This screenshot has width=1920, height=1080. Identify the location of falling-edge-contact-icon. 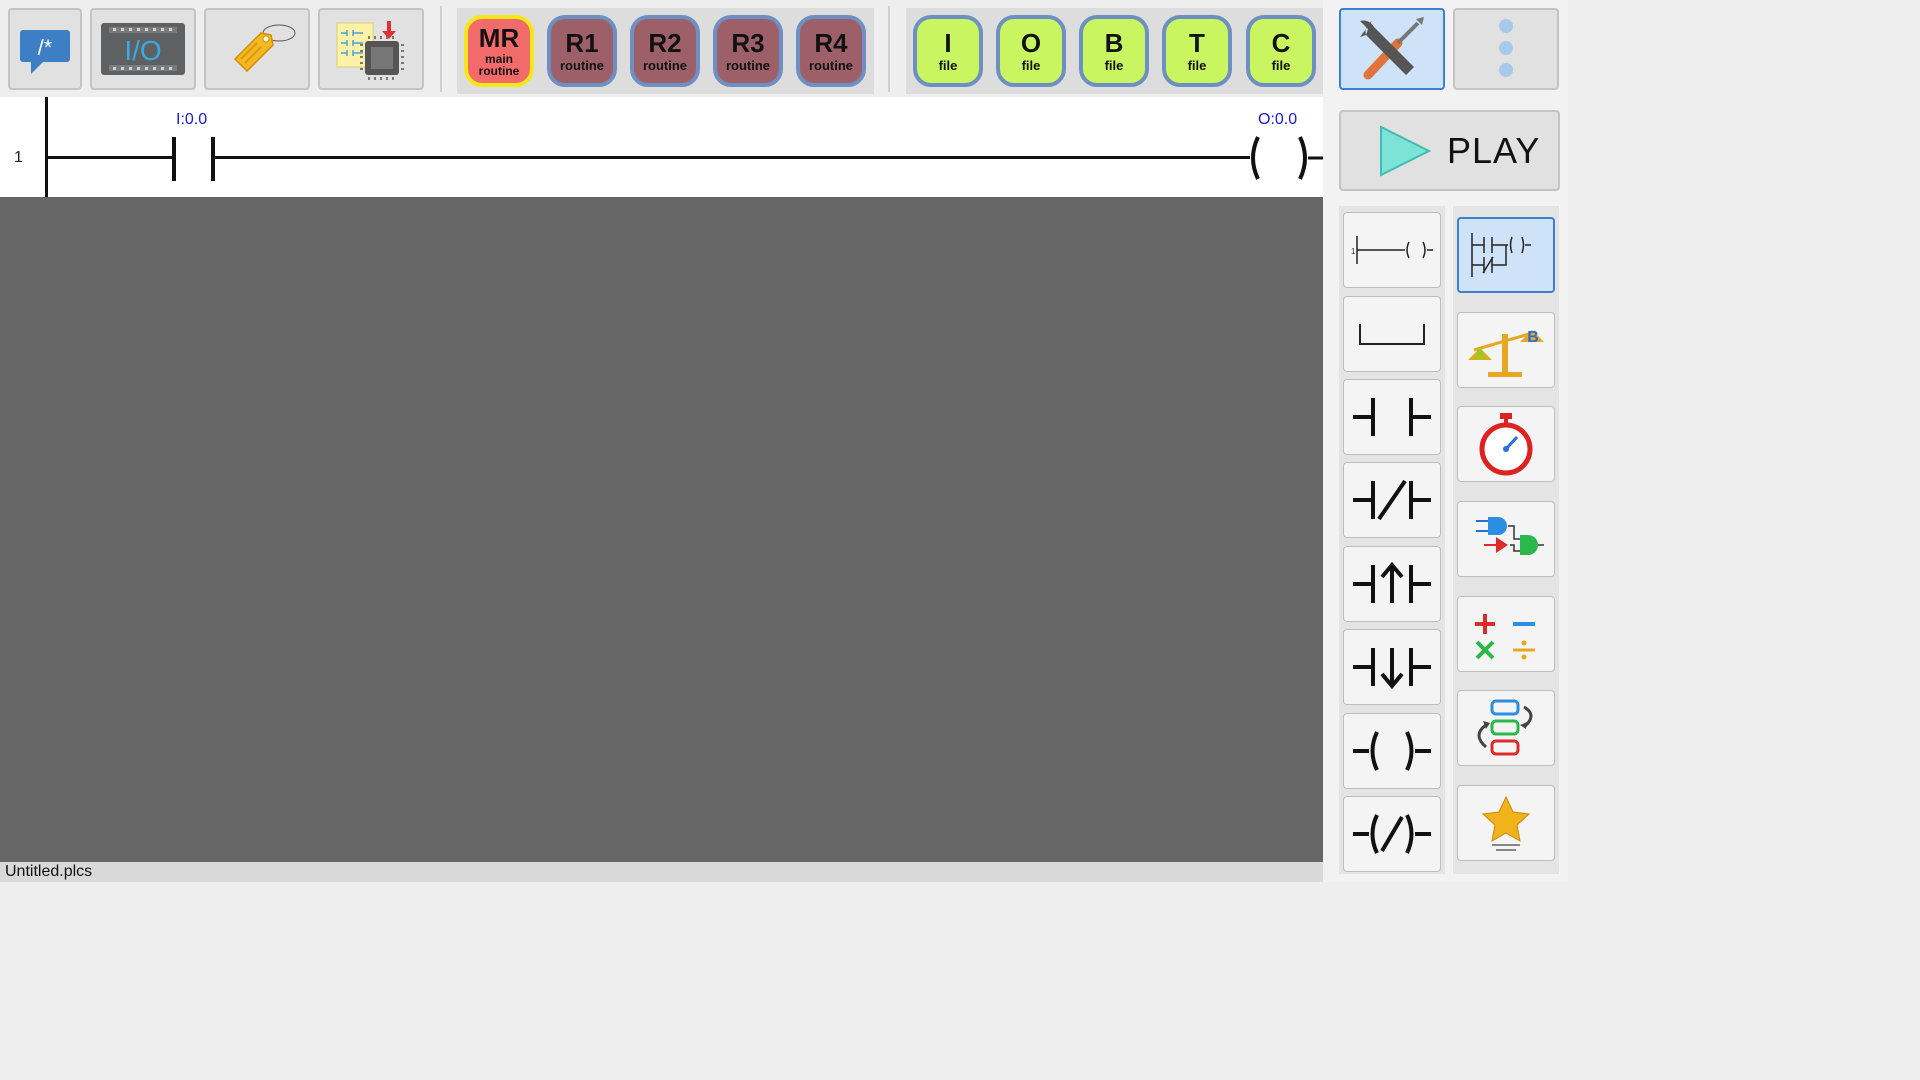
(1392, 669).